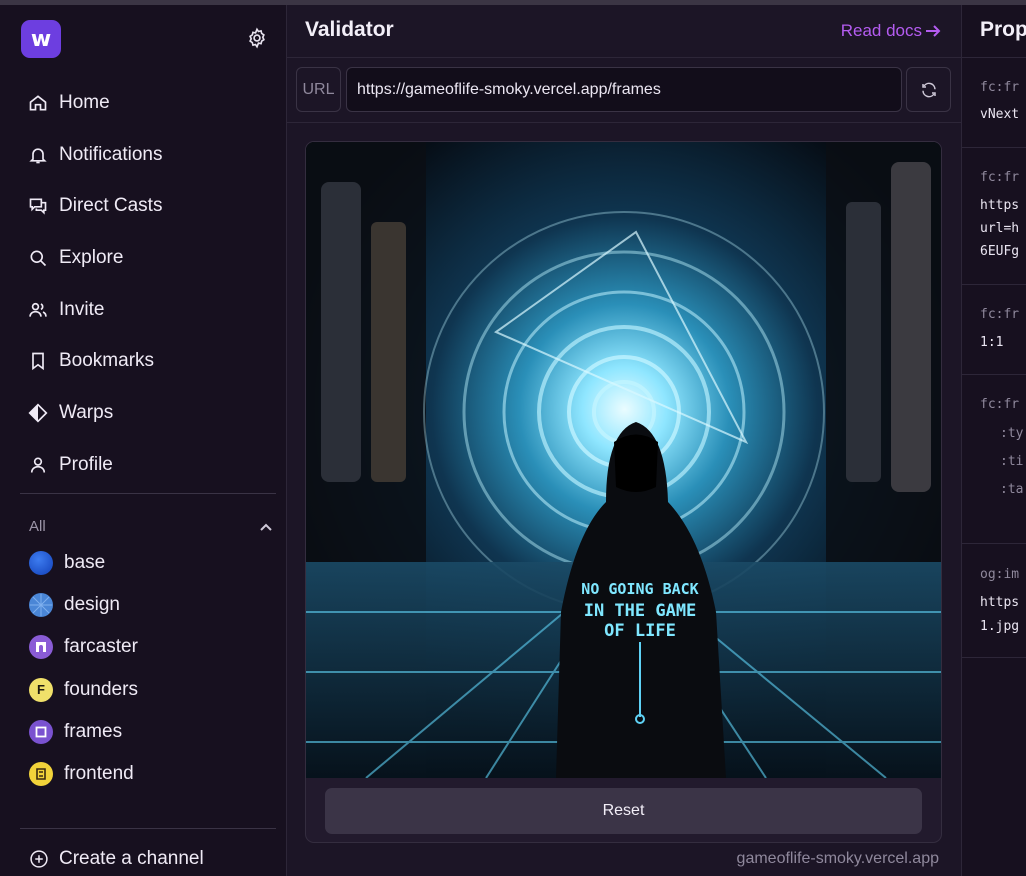 The image size is (1026, 876). I want to click on frame-text-line-1: NO GOING BACK, so click(639, 589).